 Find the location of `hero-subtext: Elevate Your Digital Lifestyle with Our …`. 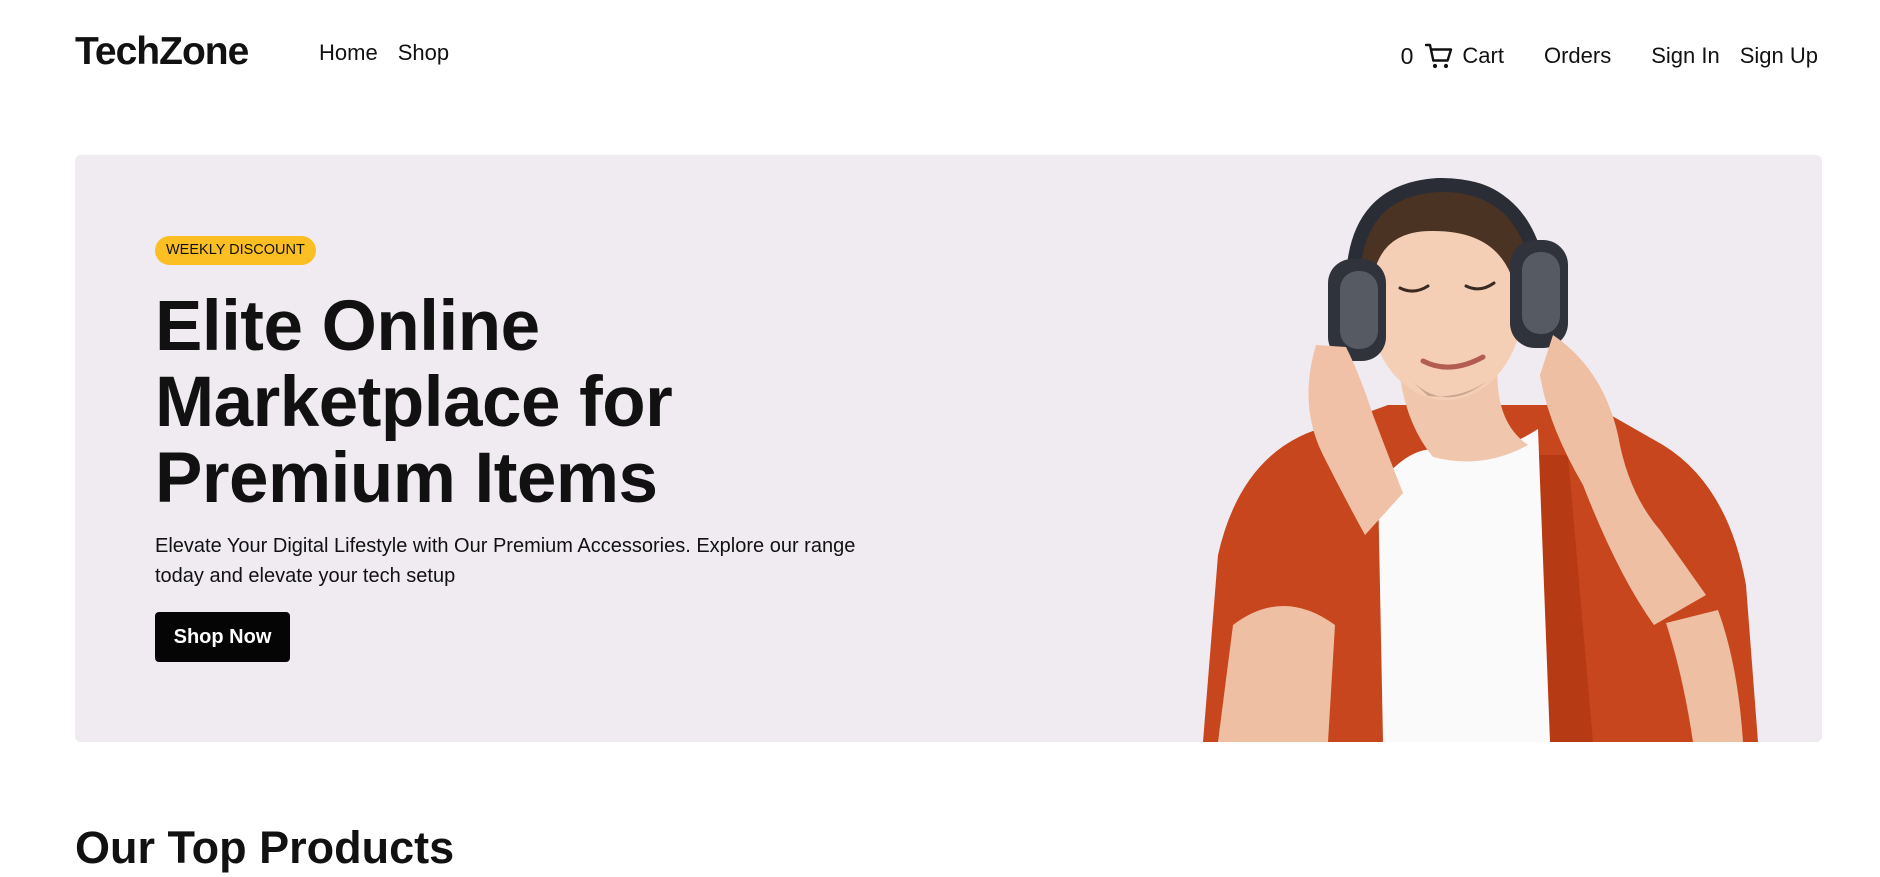

hero-subtext: Elevate Your Digital Lifestyle with Our … is located at coordinates (505, 561).